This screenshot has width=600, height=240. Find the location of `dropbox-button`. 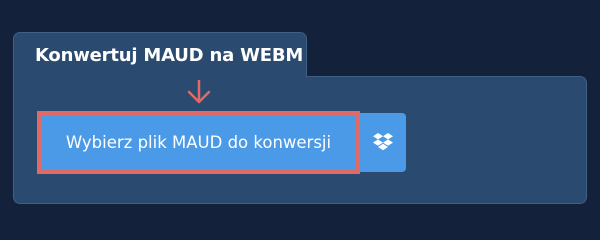

dropbox-button is located at coordinates (383, 142).